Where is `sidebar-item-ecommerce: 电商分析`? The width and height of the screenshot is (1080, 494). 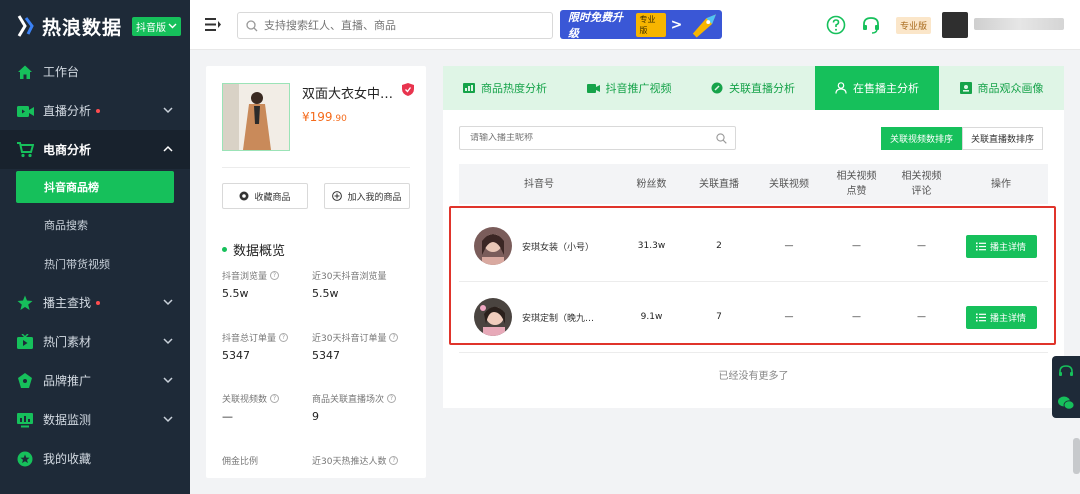 sidebar-item-ecommerce: 电商分析 is located at coordinates (95, 149).